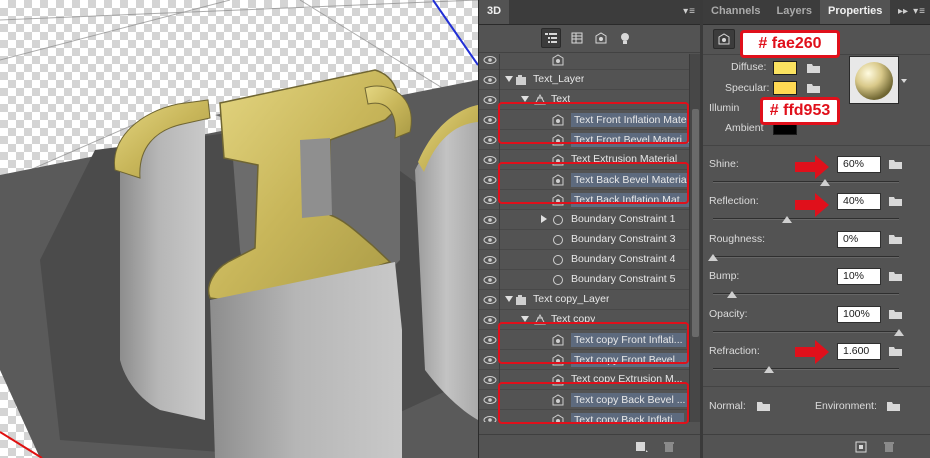  Describe the element at coordinates (794, 12) in the screenshot. I see `tab-layers: Layers` at that location.